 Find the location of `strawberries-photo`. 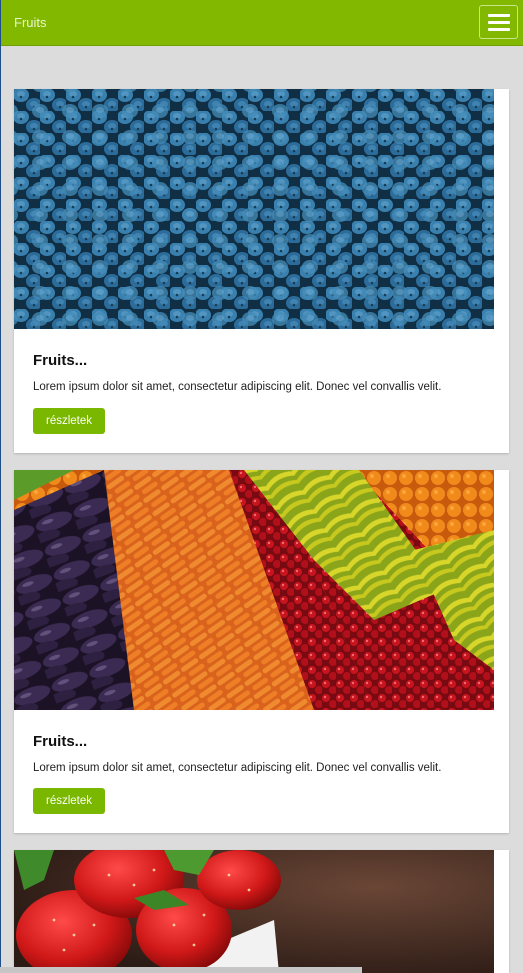

strawberries-photo is located at coordinates (254, 911).